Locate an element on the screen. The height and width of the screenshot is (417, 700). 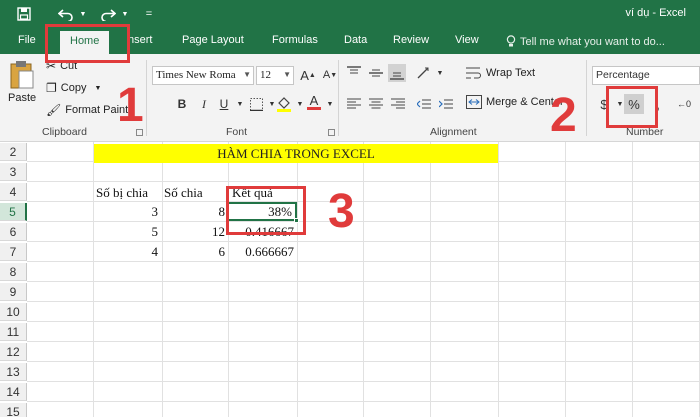
cell-dividend: 3 is located at coordinates (126, 212).